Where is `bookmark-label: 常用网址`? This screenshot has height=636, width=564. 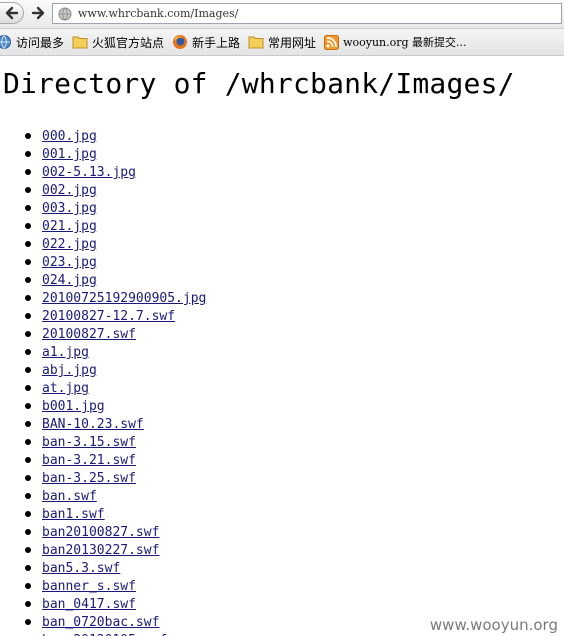
bookmark-label: 常用网址 is located at coordinates (292, 42).